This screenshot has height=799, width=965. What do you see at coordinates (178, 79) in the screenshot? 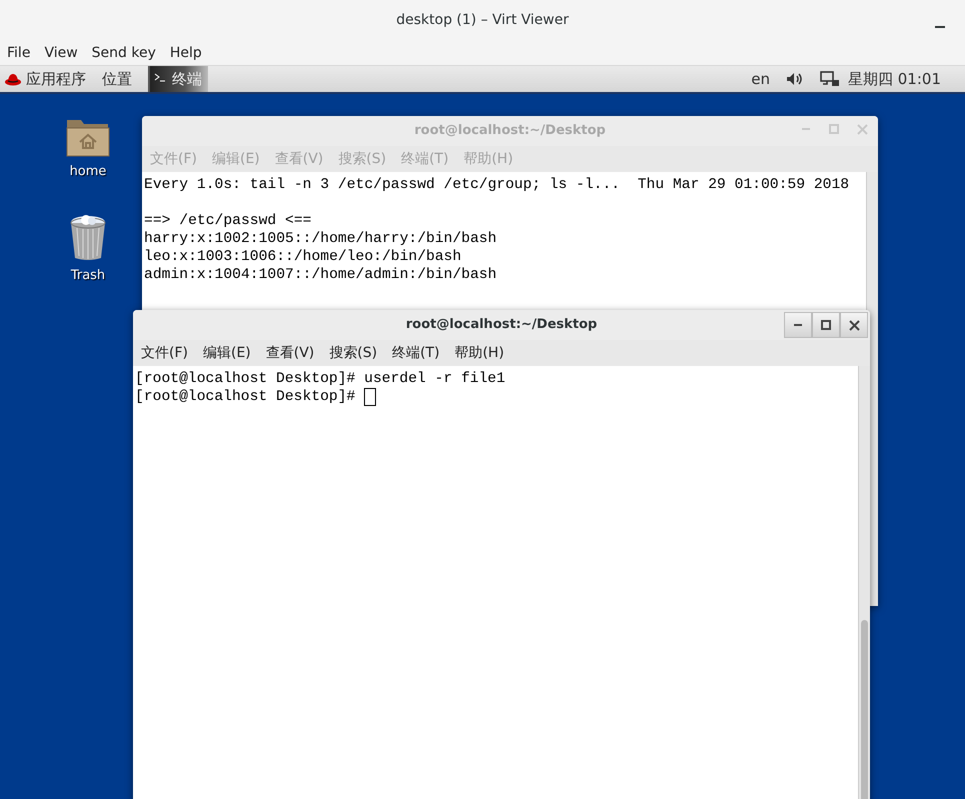
I see `taskbar-button: 终端` at bounding box center [178, 79].